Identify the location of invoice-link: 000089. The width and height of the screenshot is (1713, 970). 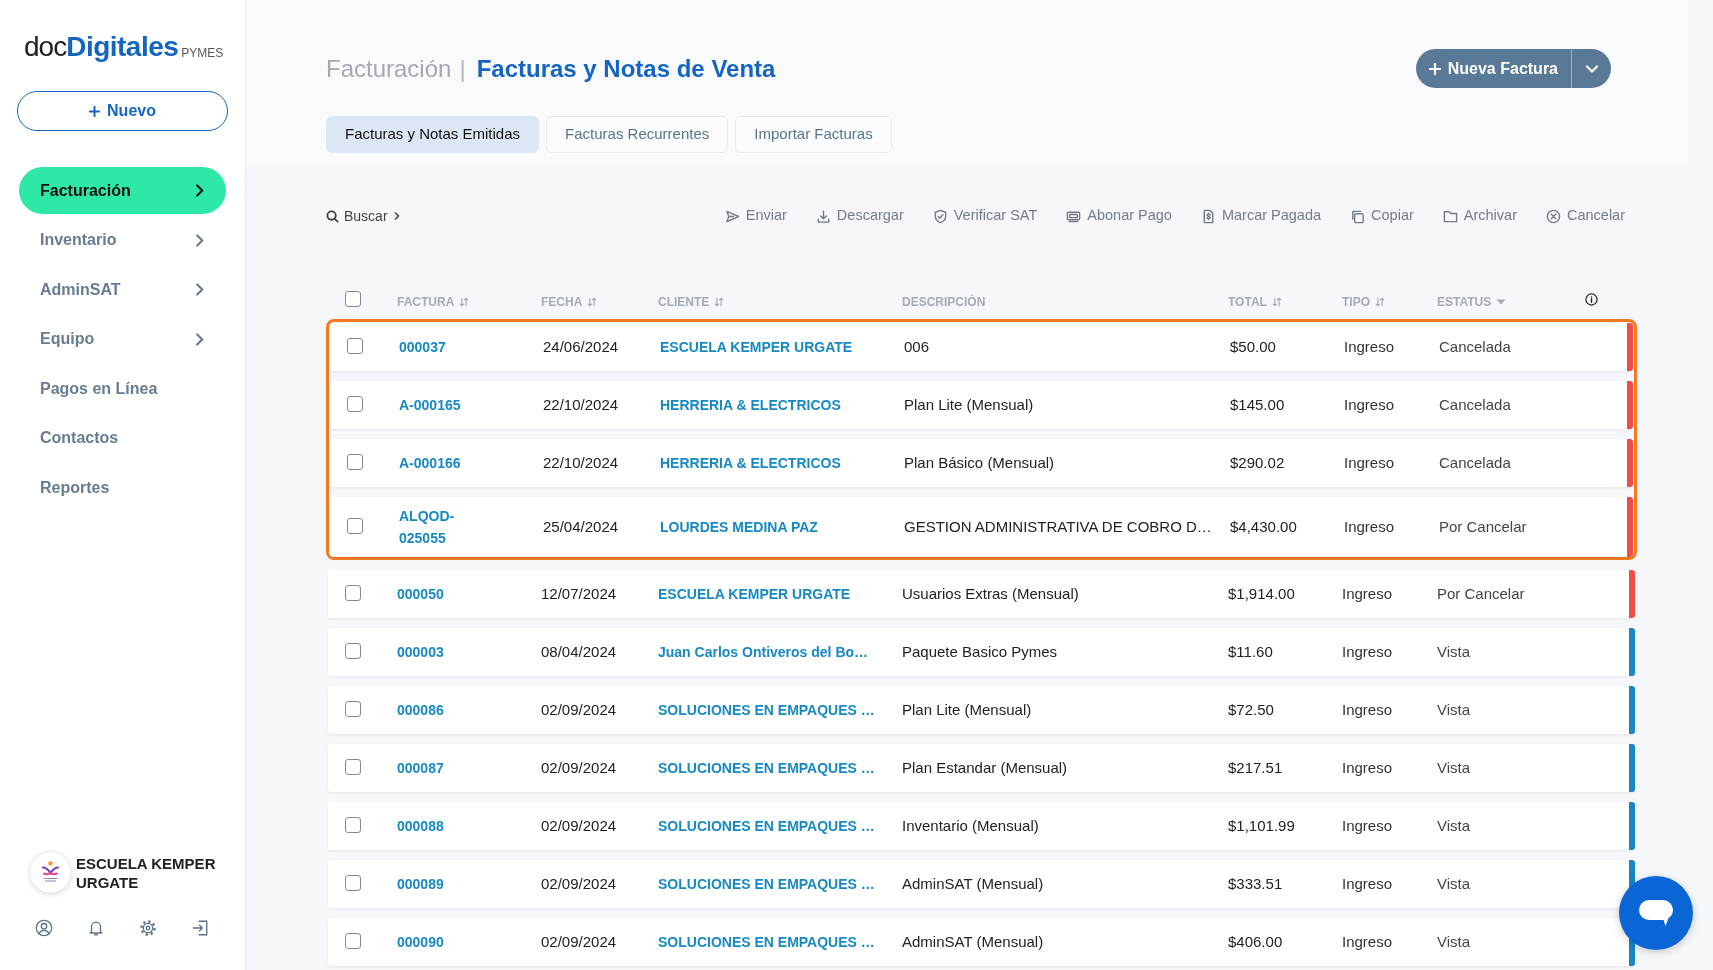
(420, 884).